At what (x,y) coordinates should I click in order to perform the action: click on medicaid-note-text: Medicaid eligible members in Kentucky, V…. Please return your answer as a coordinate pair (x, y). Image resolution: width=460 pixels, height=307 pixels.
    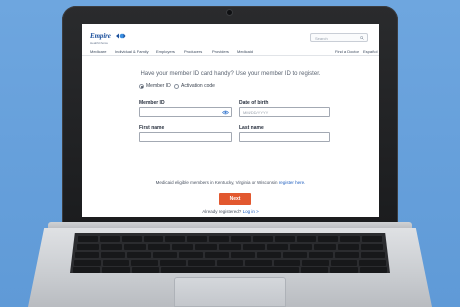
    Looking at the image, I should click on (216, 182).